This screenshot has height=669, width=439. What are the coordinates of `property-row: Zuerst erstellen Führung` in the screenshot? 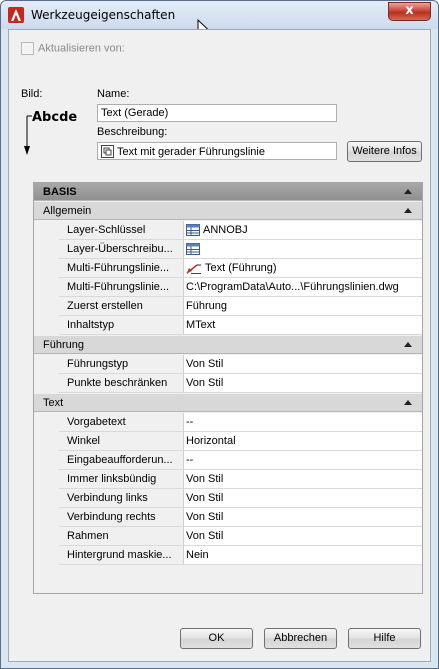 It's located at (228, 306).